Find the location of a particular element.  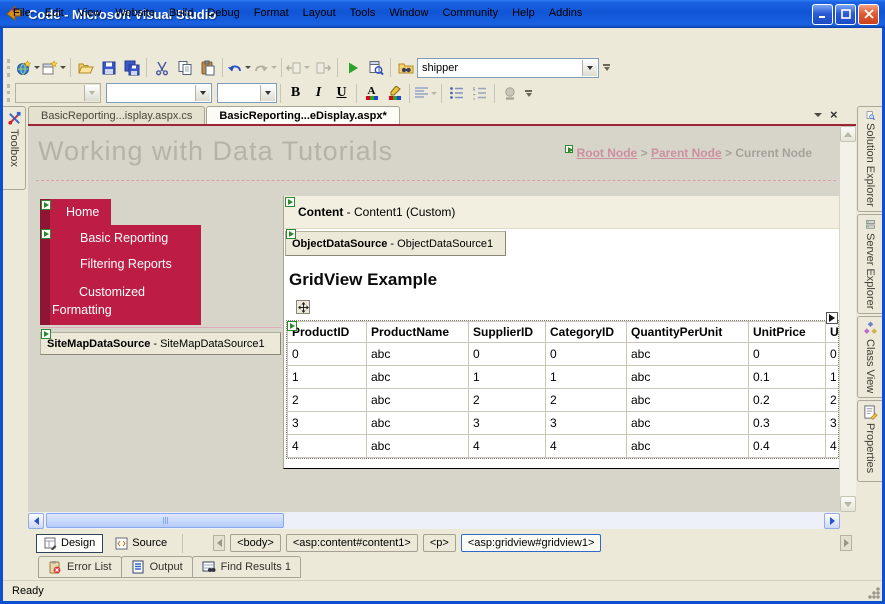

menu-build: Build is located at coordinates (181, 13).